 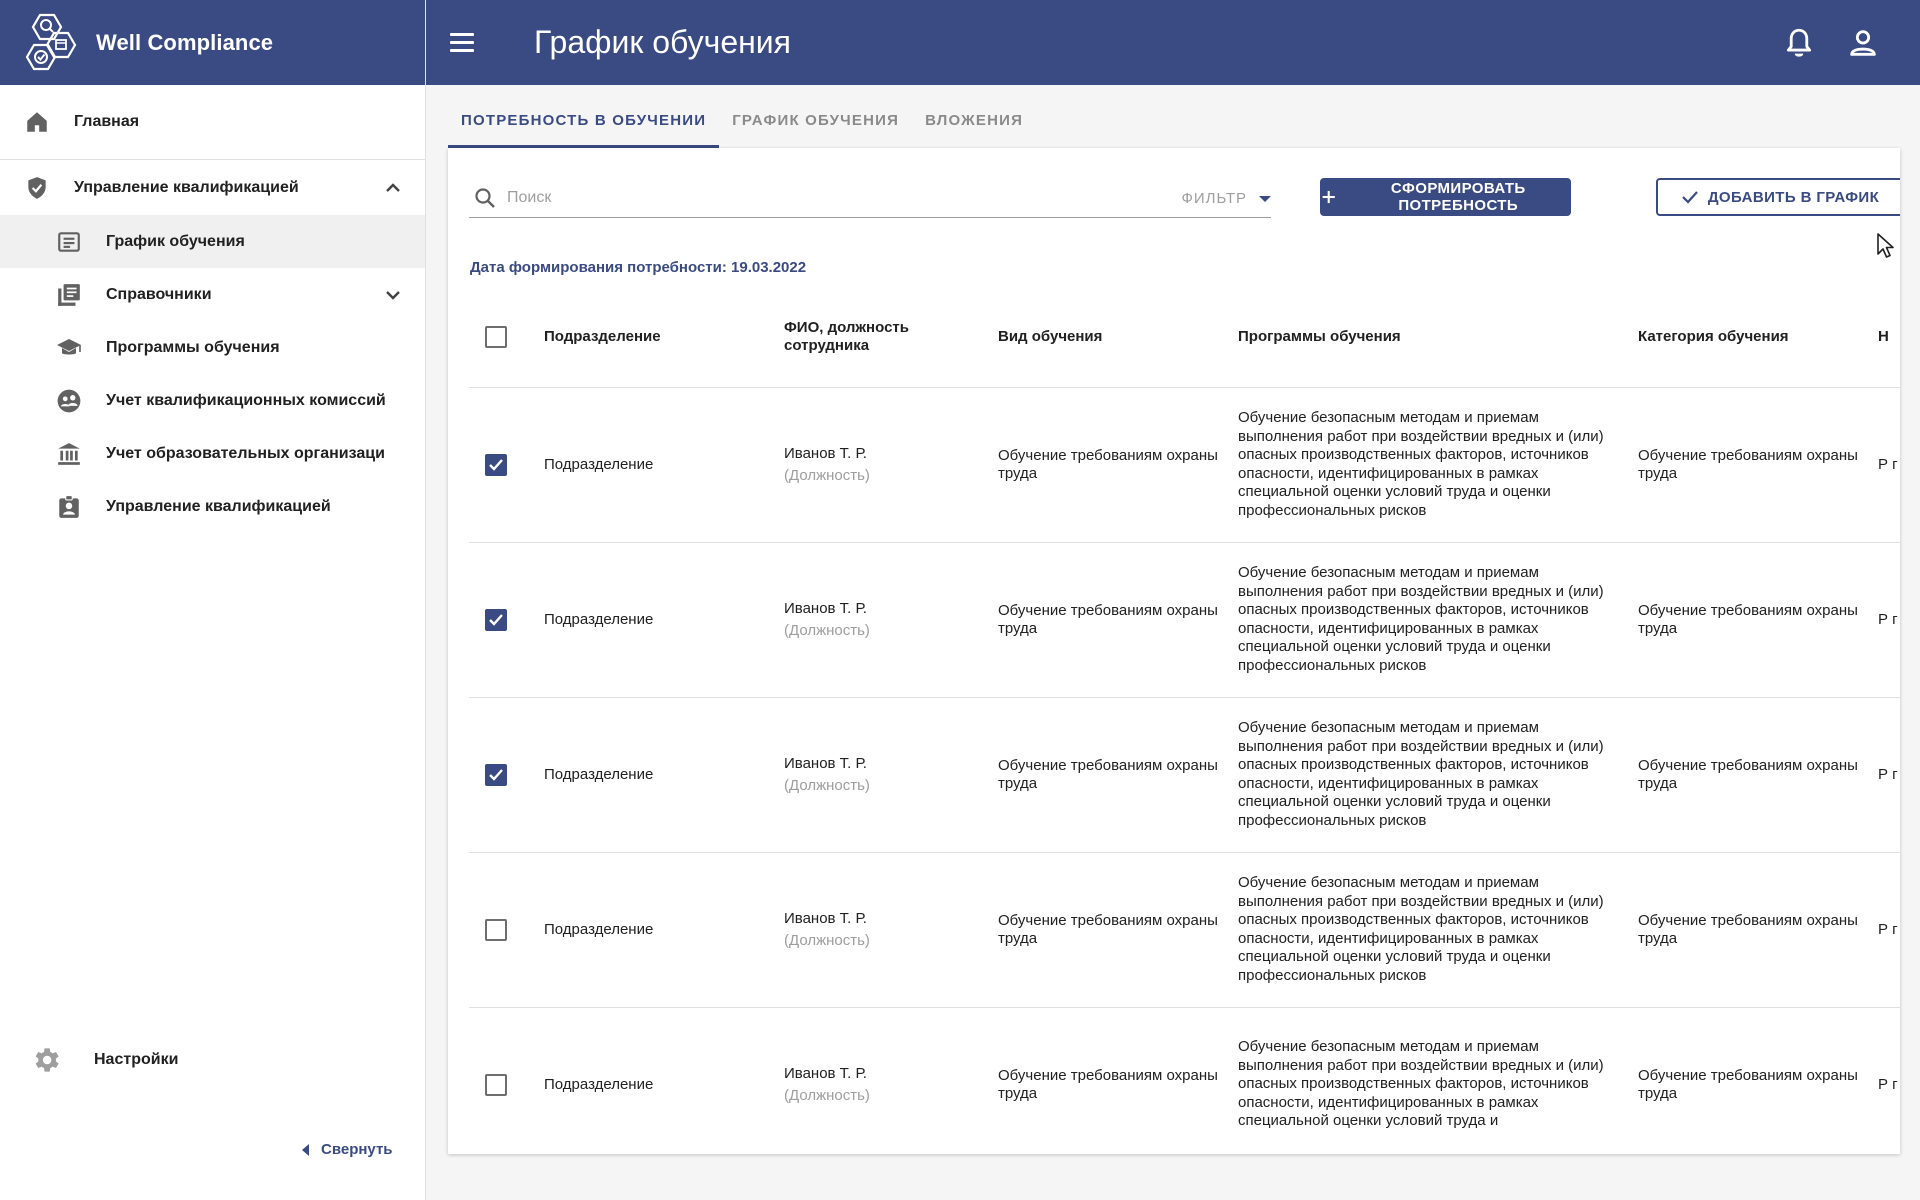 What do you see at coordinates (69, 242) in the screenshot?
I see `schedule-icon` at bounding box center [69, 242].